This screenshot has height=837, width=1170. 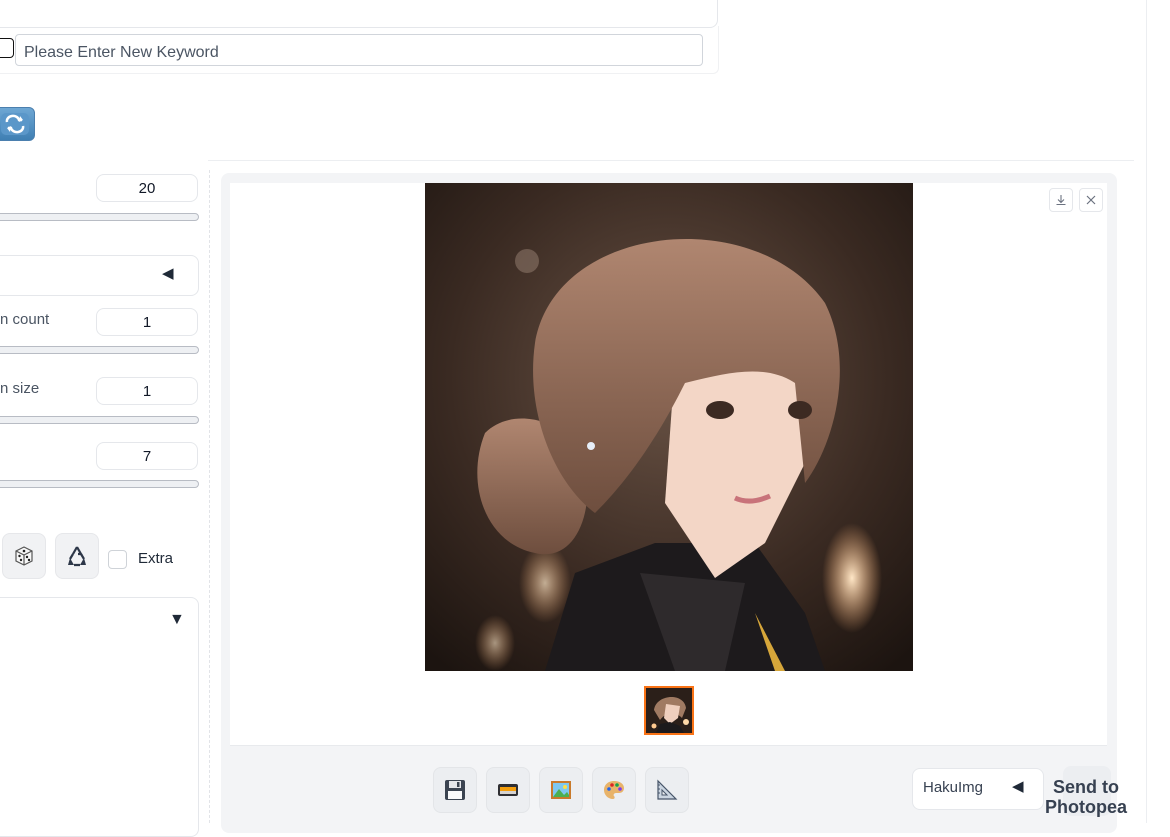 I want to click on download-button, so click(x=1061, y=200).